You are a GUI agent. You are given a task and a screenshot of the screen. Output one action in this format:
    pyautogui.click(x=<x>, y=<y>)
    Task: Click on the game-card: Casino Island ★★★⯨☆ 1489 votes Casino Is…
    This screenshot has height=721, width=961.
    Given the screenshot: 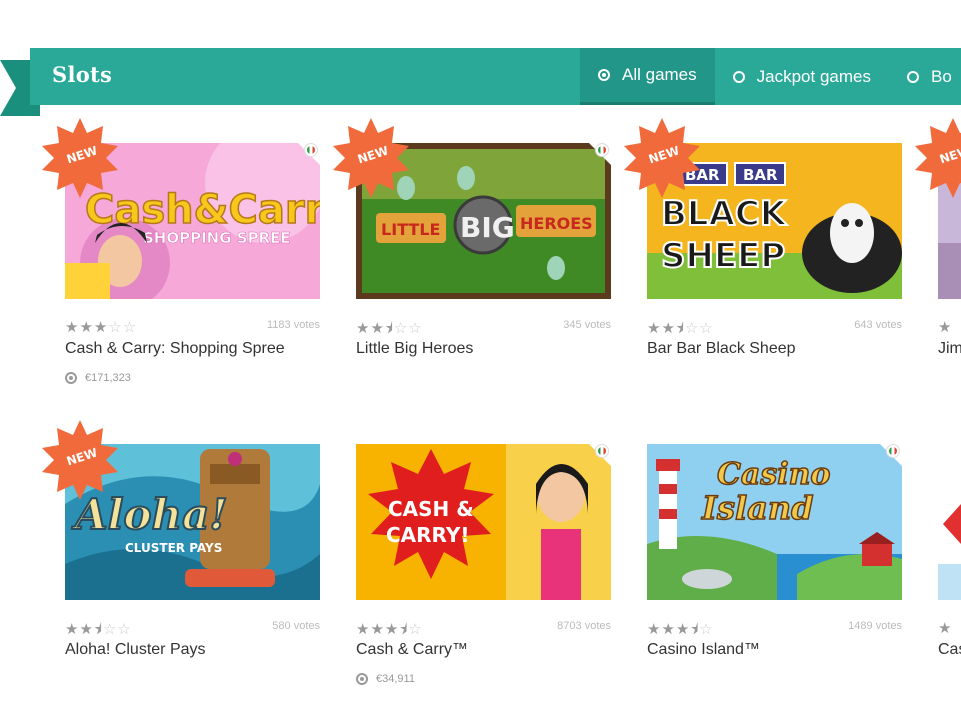 What is the action you would take?
    pyautogui.click(x=774, y=554)
    